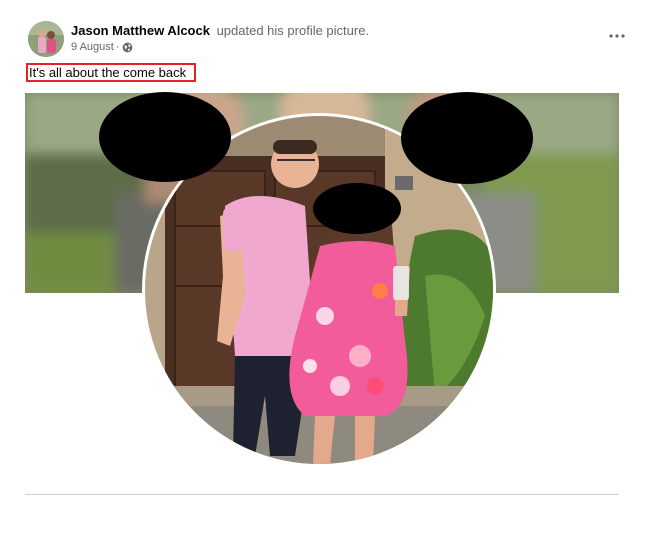  Describe the element at coordinates (140, 30) in the screenshot. I see `author-name-link: Jason Matthew Alcock` at that location.